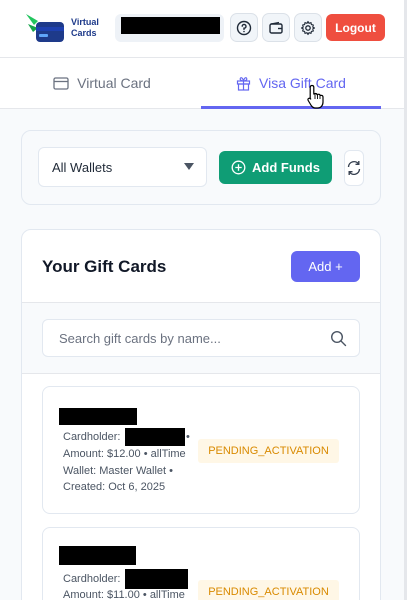 Image resolution: width=407 pixels, height=600 pixels. I want to click on help-button, so click(244, 27).